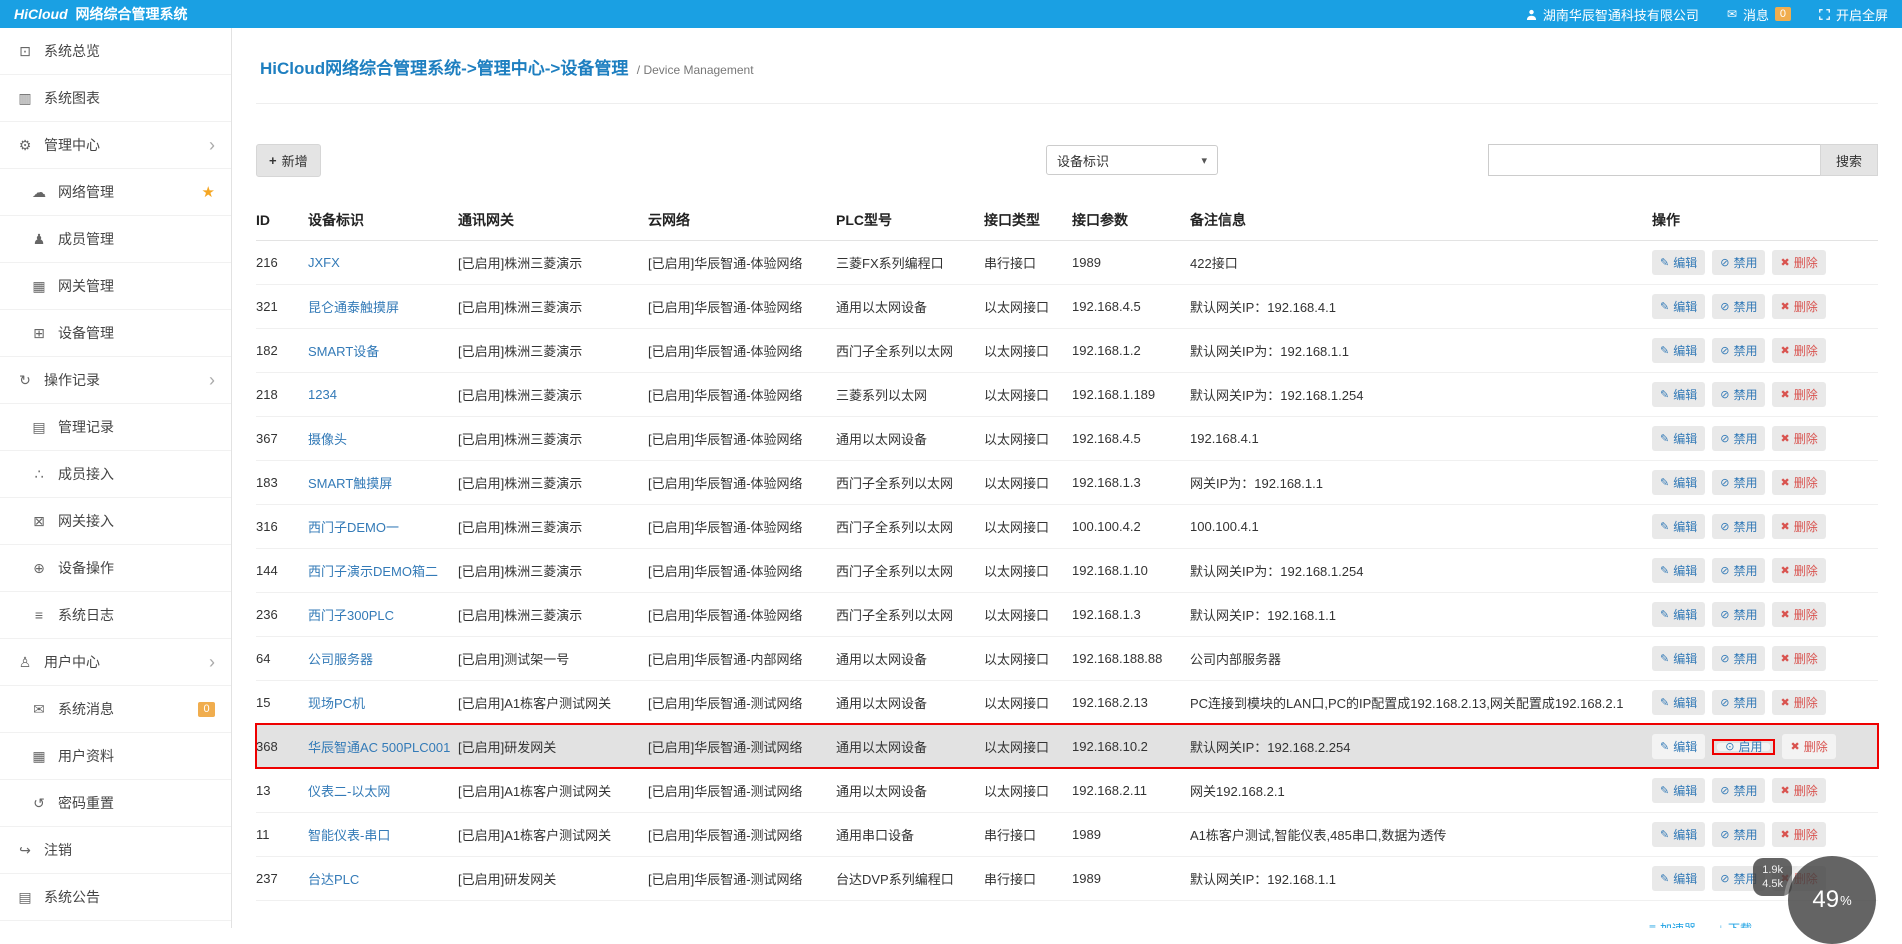  Describe the element at coordinates (695, 70) in the screenshot. I see `page-subtitle: / Device Management` at that location.